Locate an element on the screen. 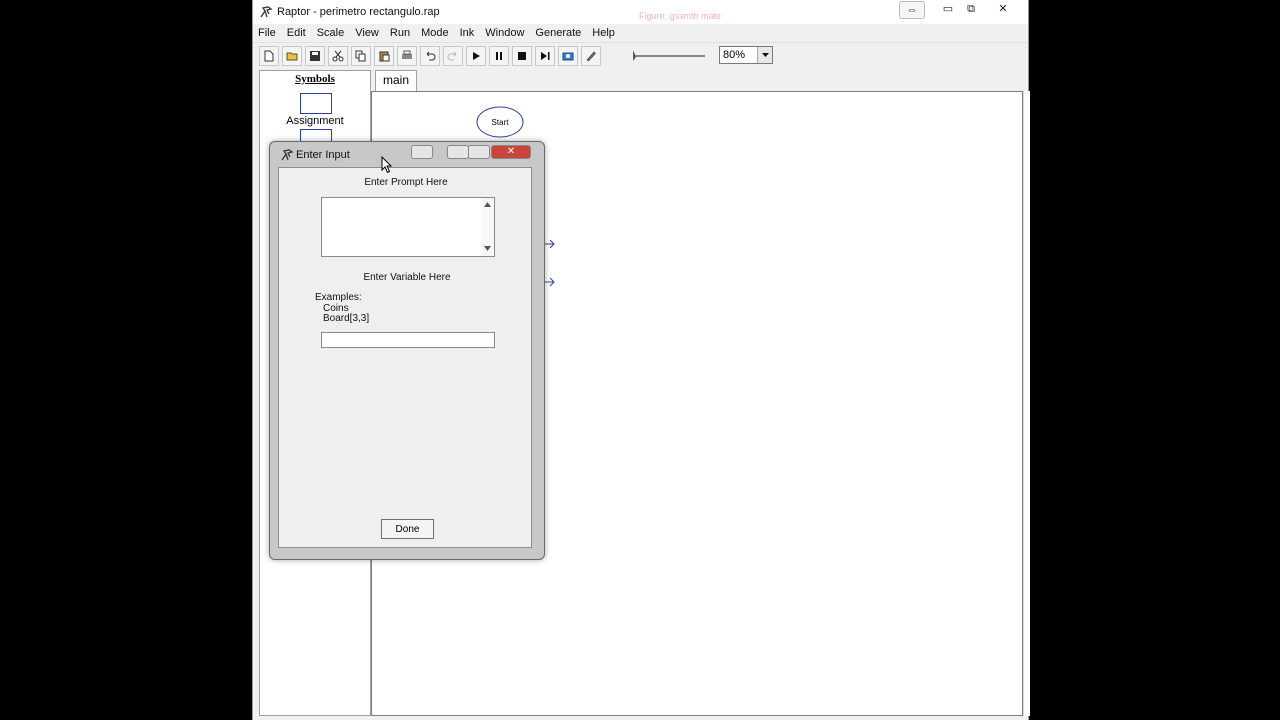  dialog-minimize-button is located at coordinates (458, 152).